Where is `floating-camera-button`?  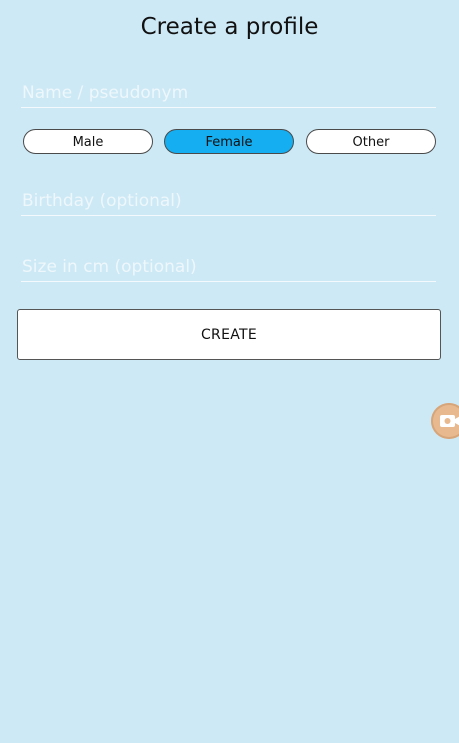
floating-camera-button is located at coordinates (445, 421).